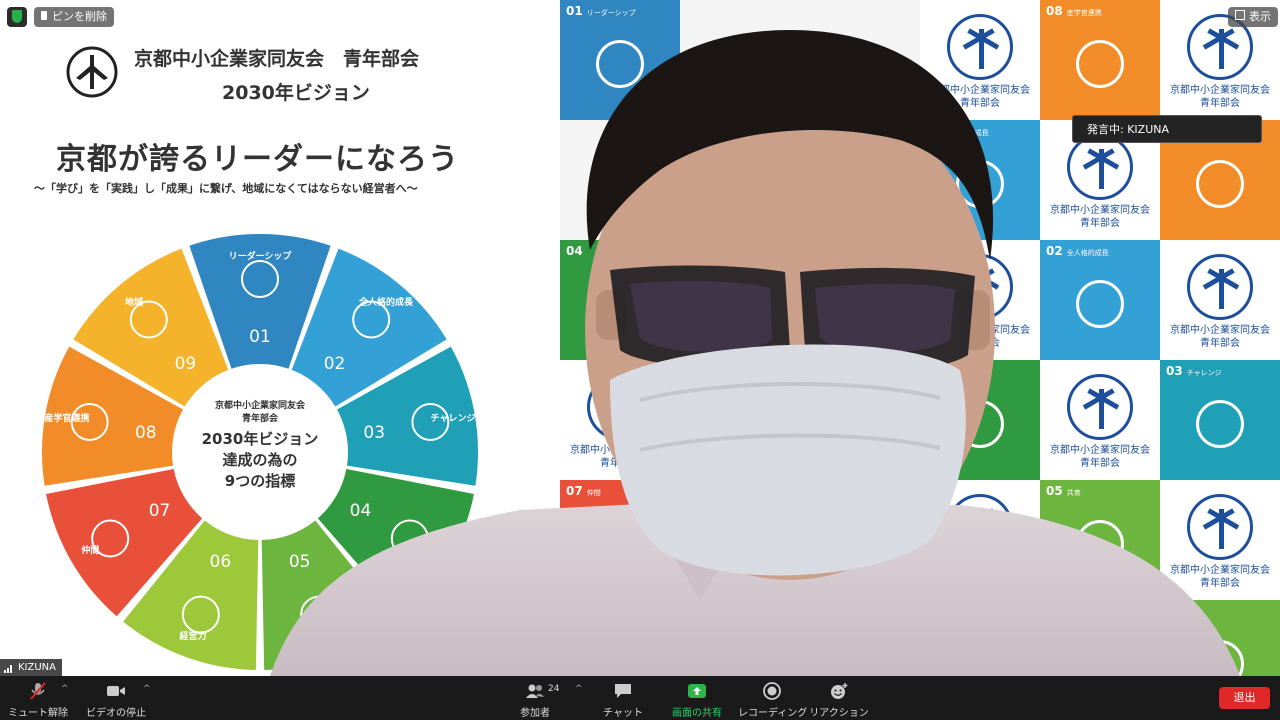  Describe the element at coordinates (697, 713) in the screenshot. I see `share-screen-label: 画面の共有` at that location.